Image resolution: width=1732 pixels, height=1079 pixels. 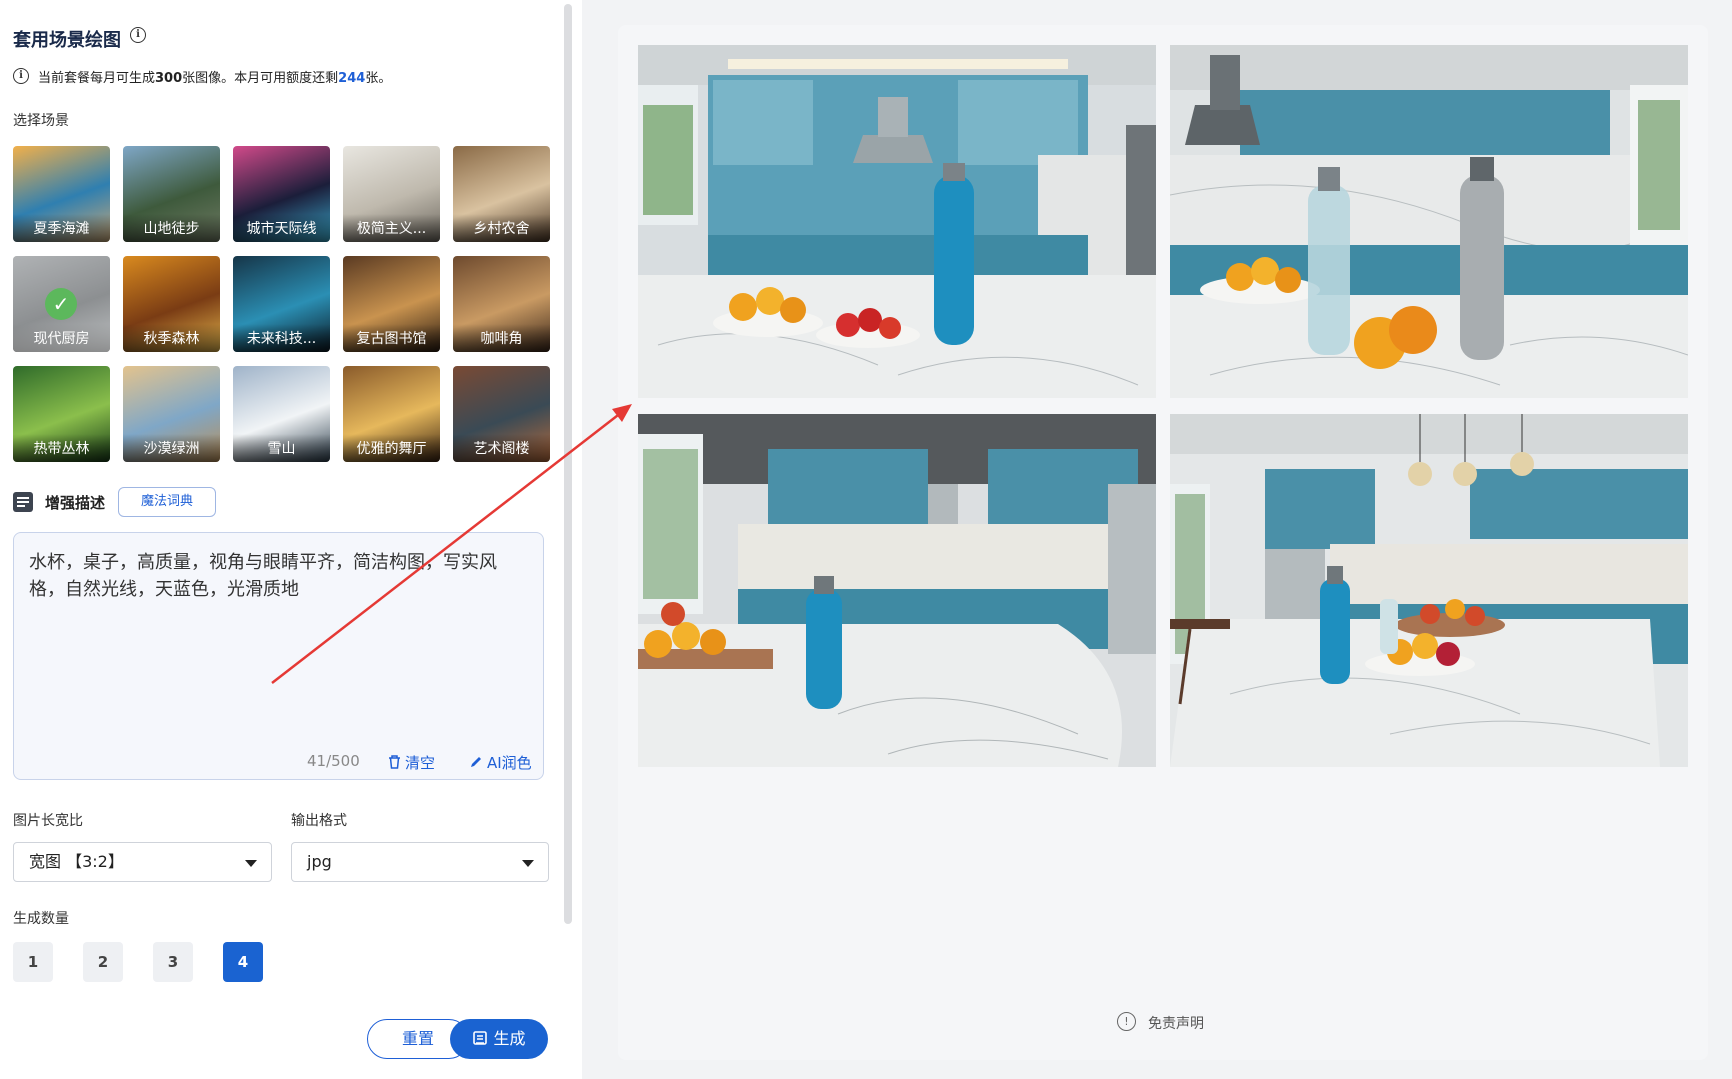 I want to click on generate-button: 生成, so click(x=499, y=1039).